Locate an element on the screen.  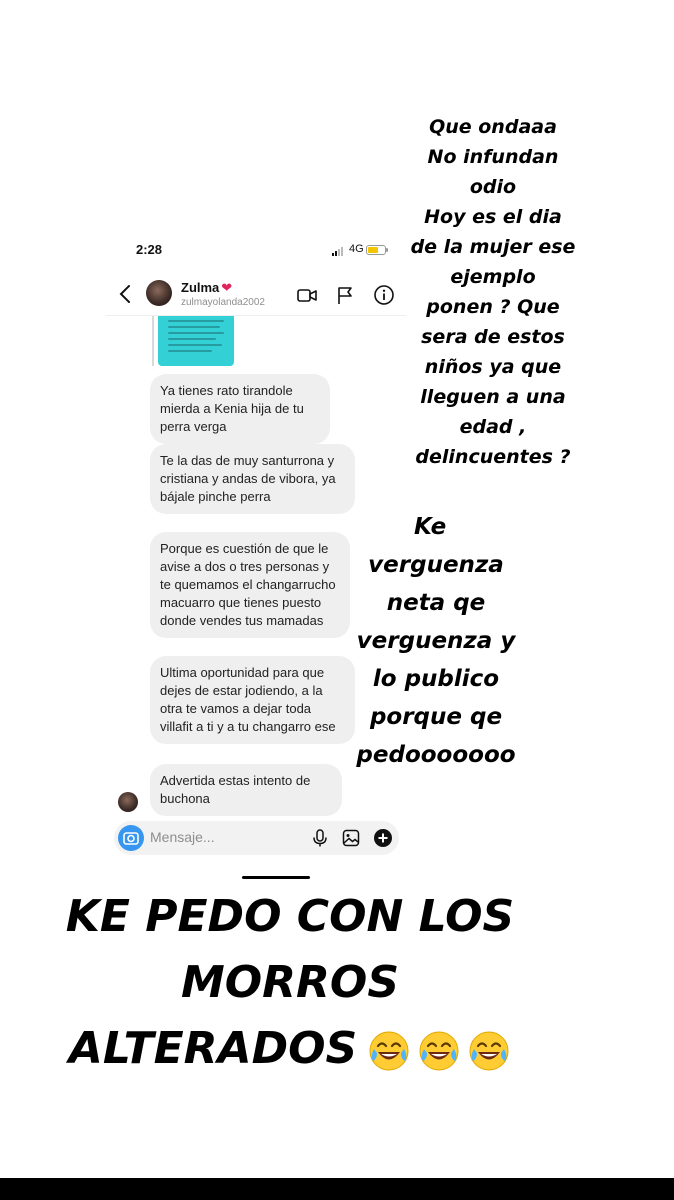
info-icon is located at coordinates (384, 295).